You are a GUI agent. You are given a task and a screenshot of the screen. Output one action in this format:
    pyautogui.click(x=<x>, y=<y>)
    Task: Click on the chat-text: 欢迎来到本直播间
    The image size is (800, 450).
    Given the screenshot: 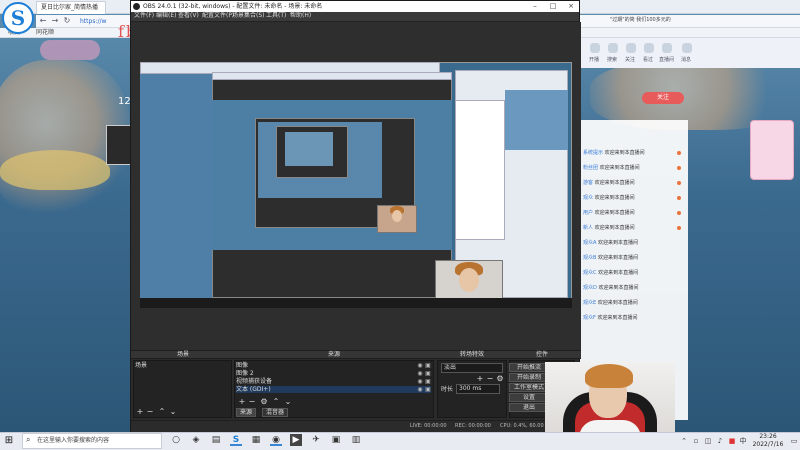 What is the action you would take?
    pyautogui.click(x=614, y=183)
    